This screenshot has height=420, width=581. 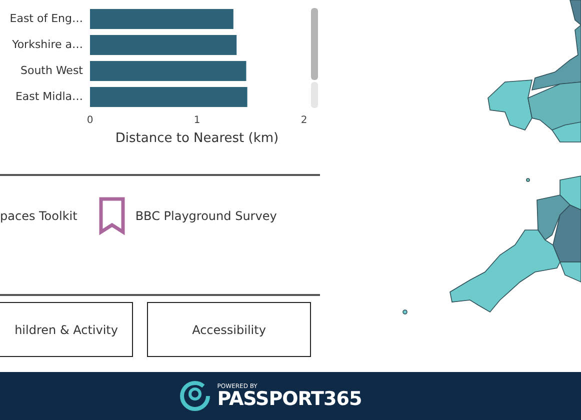 What do you see at coordinates (229, 329) in the screenshot?
I see `topic-button: Accessibility` at bounding box center [229, 329].